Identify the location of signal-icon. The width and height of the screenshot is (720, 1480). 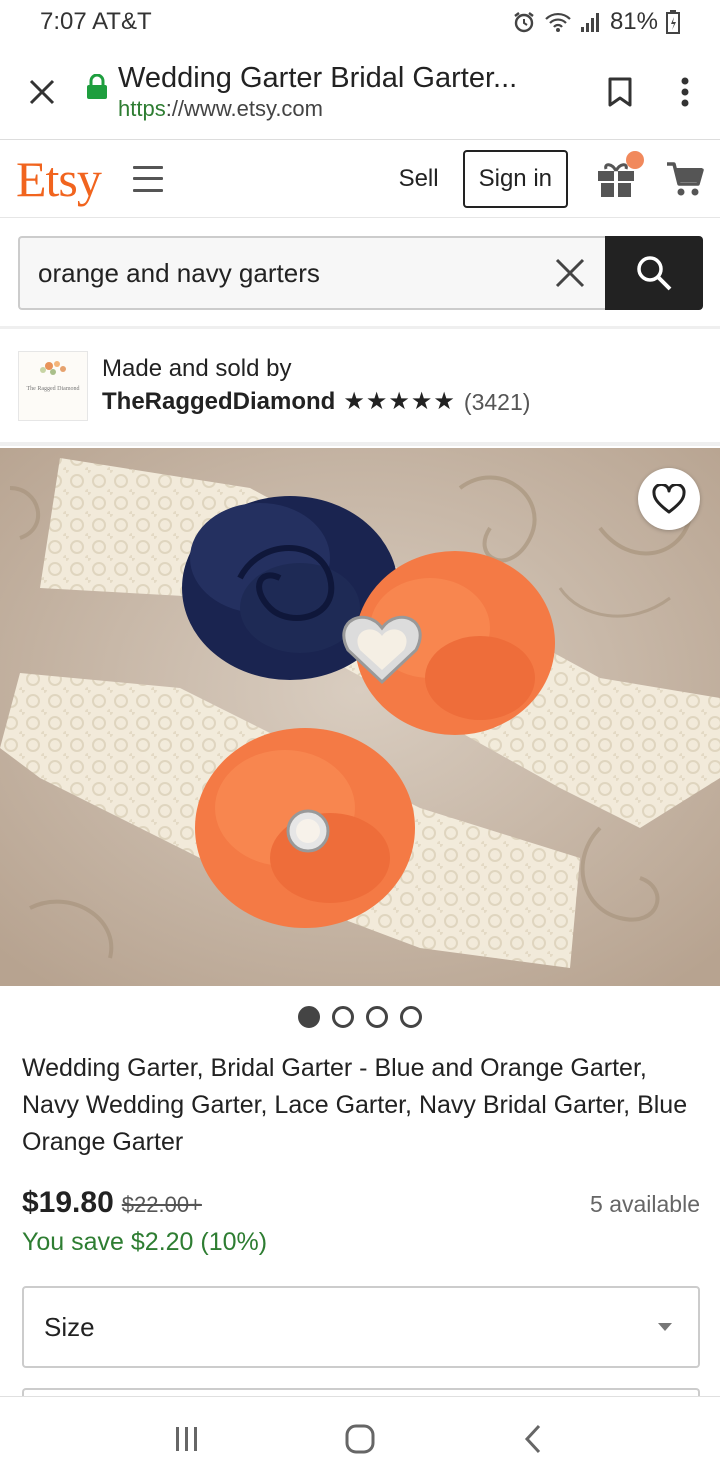
(591, 22).